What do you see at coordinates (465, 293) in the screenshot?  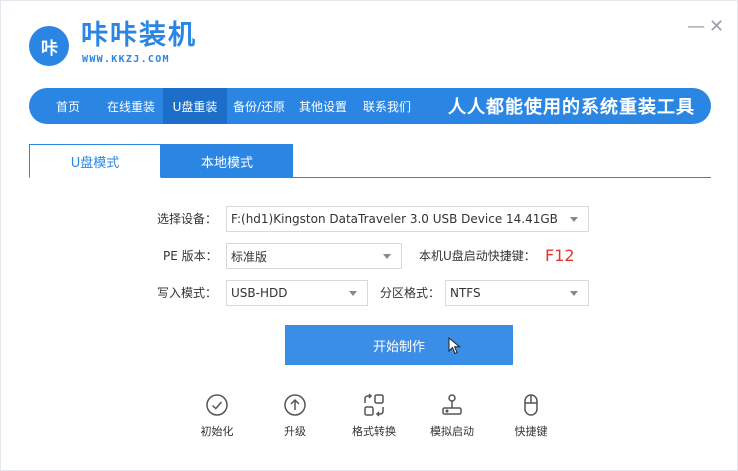 I see `partition-format-select-value: NTFS` at bounding box center [465, 293].